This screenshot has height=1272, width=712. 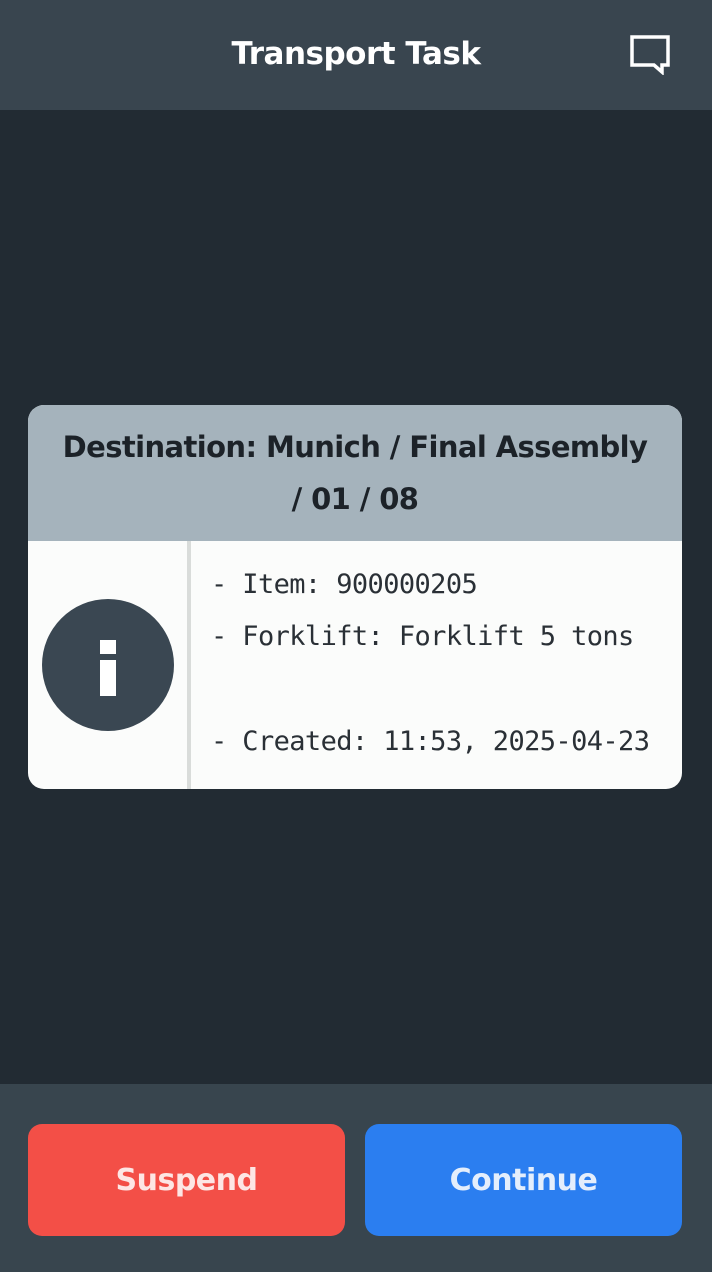 What do you see at coordinates (189, 665) in the screenshot?
I see `card-divider` at bounding box center [189, 665].